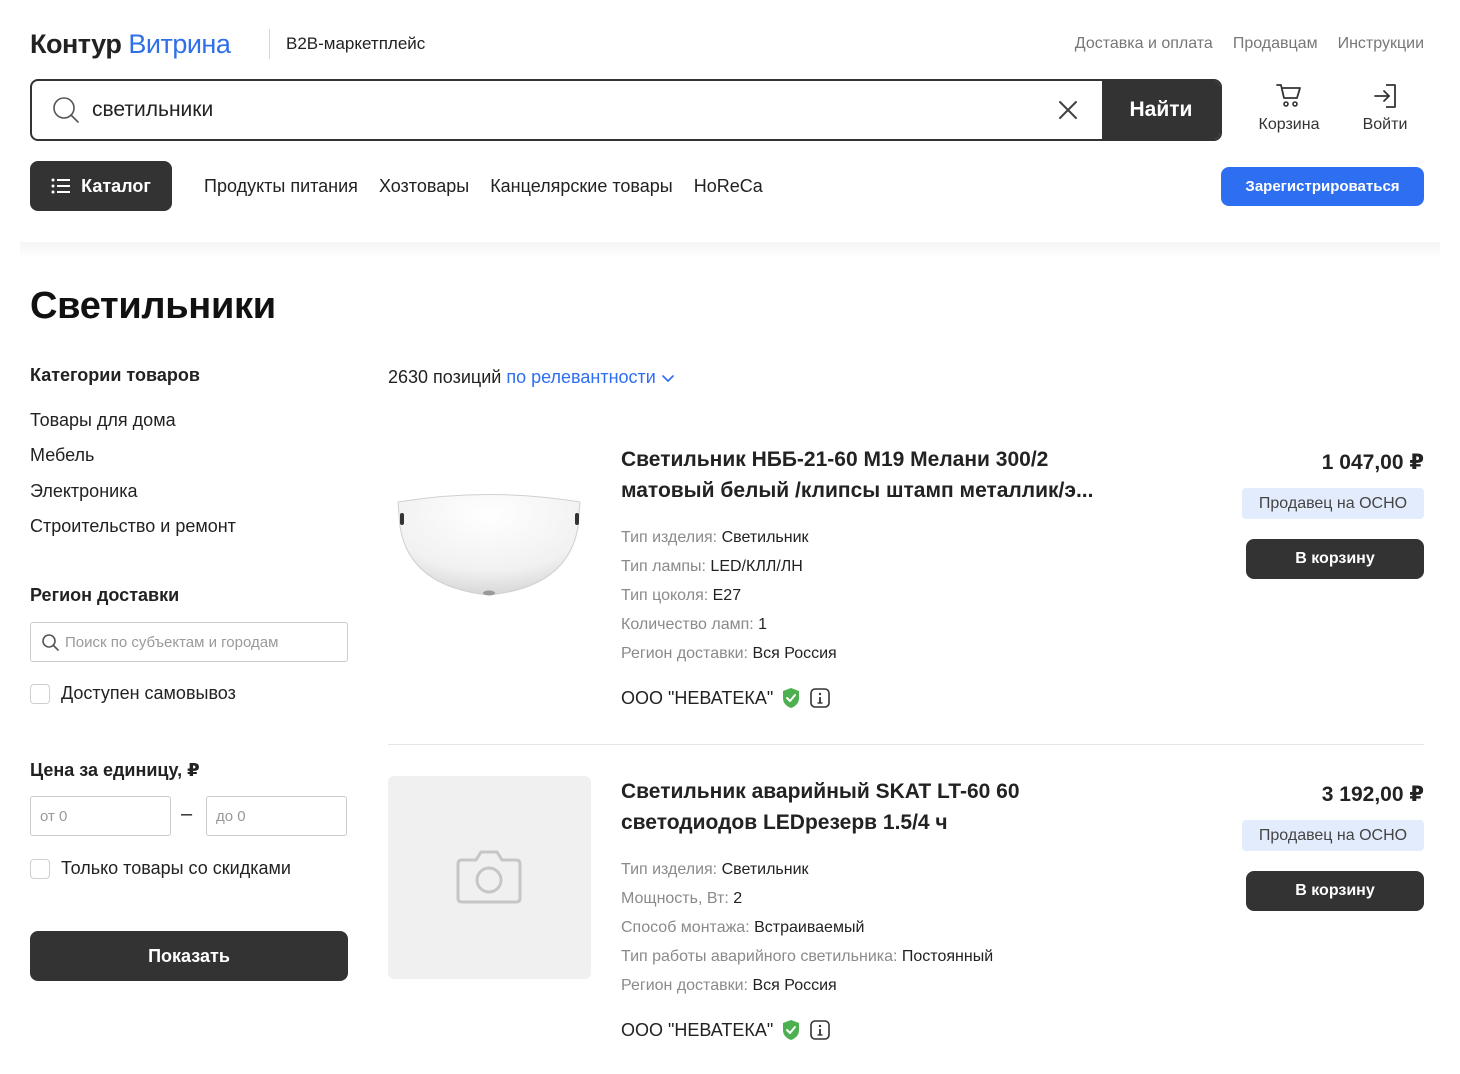 The width and height of the screenshot is (1460, 1074). What do you see at coordinates (820, 791) in the screenshot?
I see `product-title-line-1: Светильник аварийный SKAT LT-60 60` at bounding box center [820, 791].